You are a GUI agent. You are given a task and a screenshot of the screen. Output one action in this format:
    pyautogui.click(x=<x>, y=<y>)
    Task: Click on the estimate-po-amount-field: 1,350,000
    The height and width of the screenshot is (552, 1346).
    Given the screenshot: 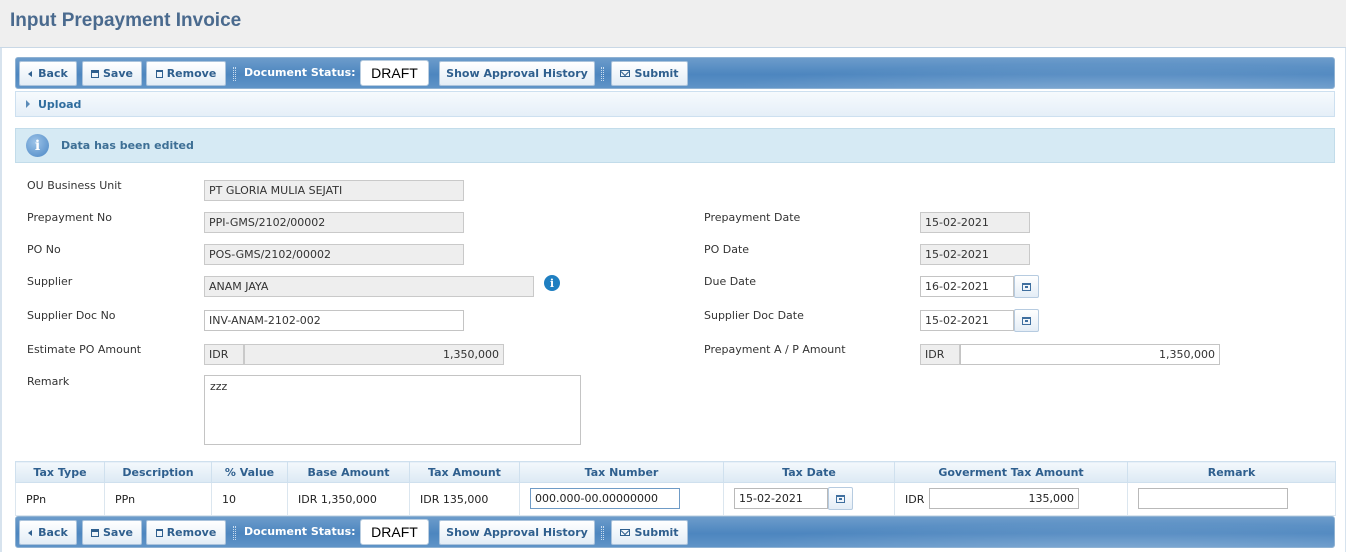 What is the action you would take?
    pyautogui.click(x=374, y=354)
    